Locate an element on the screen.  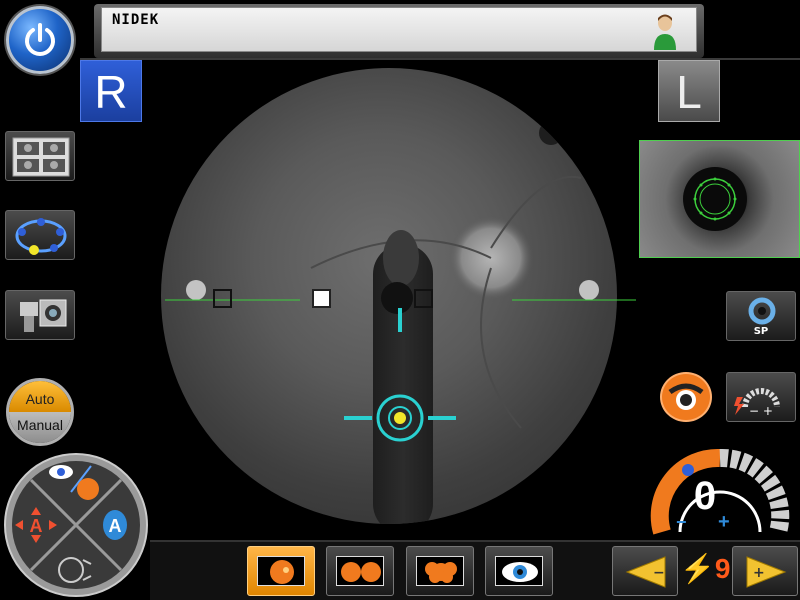
fundus-stereo-icon is located at coordinates (361, 572).